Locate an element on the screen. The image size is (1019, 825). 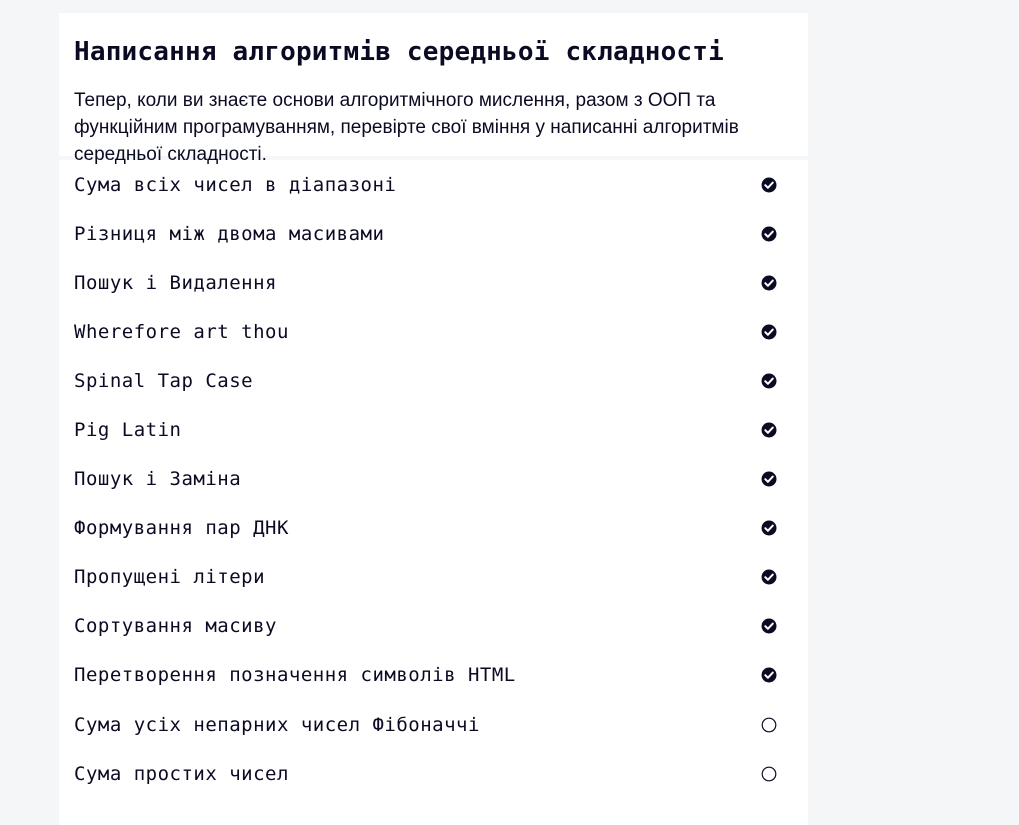
challenge-link: Pig Latin is located at coordinates (127, 430).